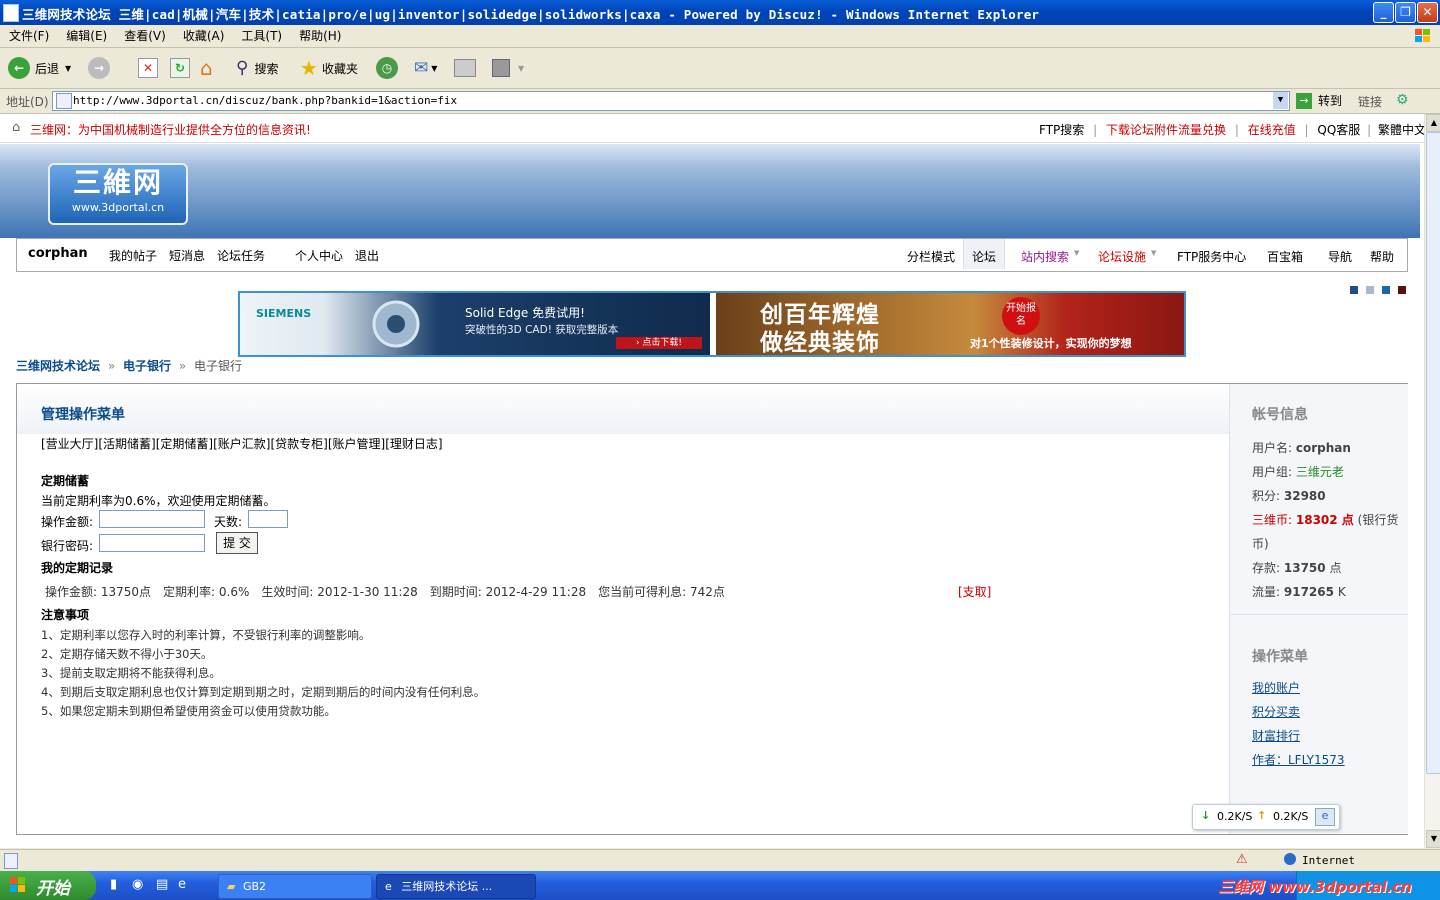  I want to click on menu-transfer: [账户汇款], so click(241, 444).